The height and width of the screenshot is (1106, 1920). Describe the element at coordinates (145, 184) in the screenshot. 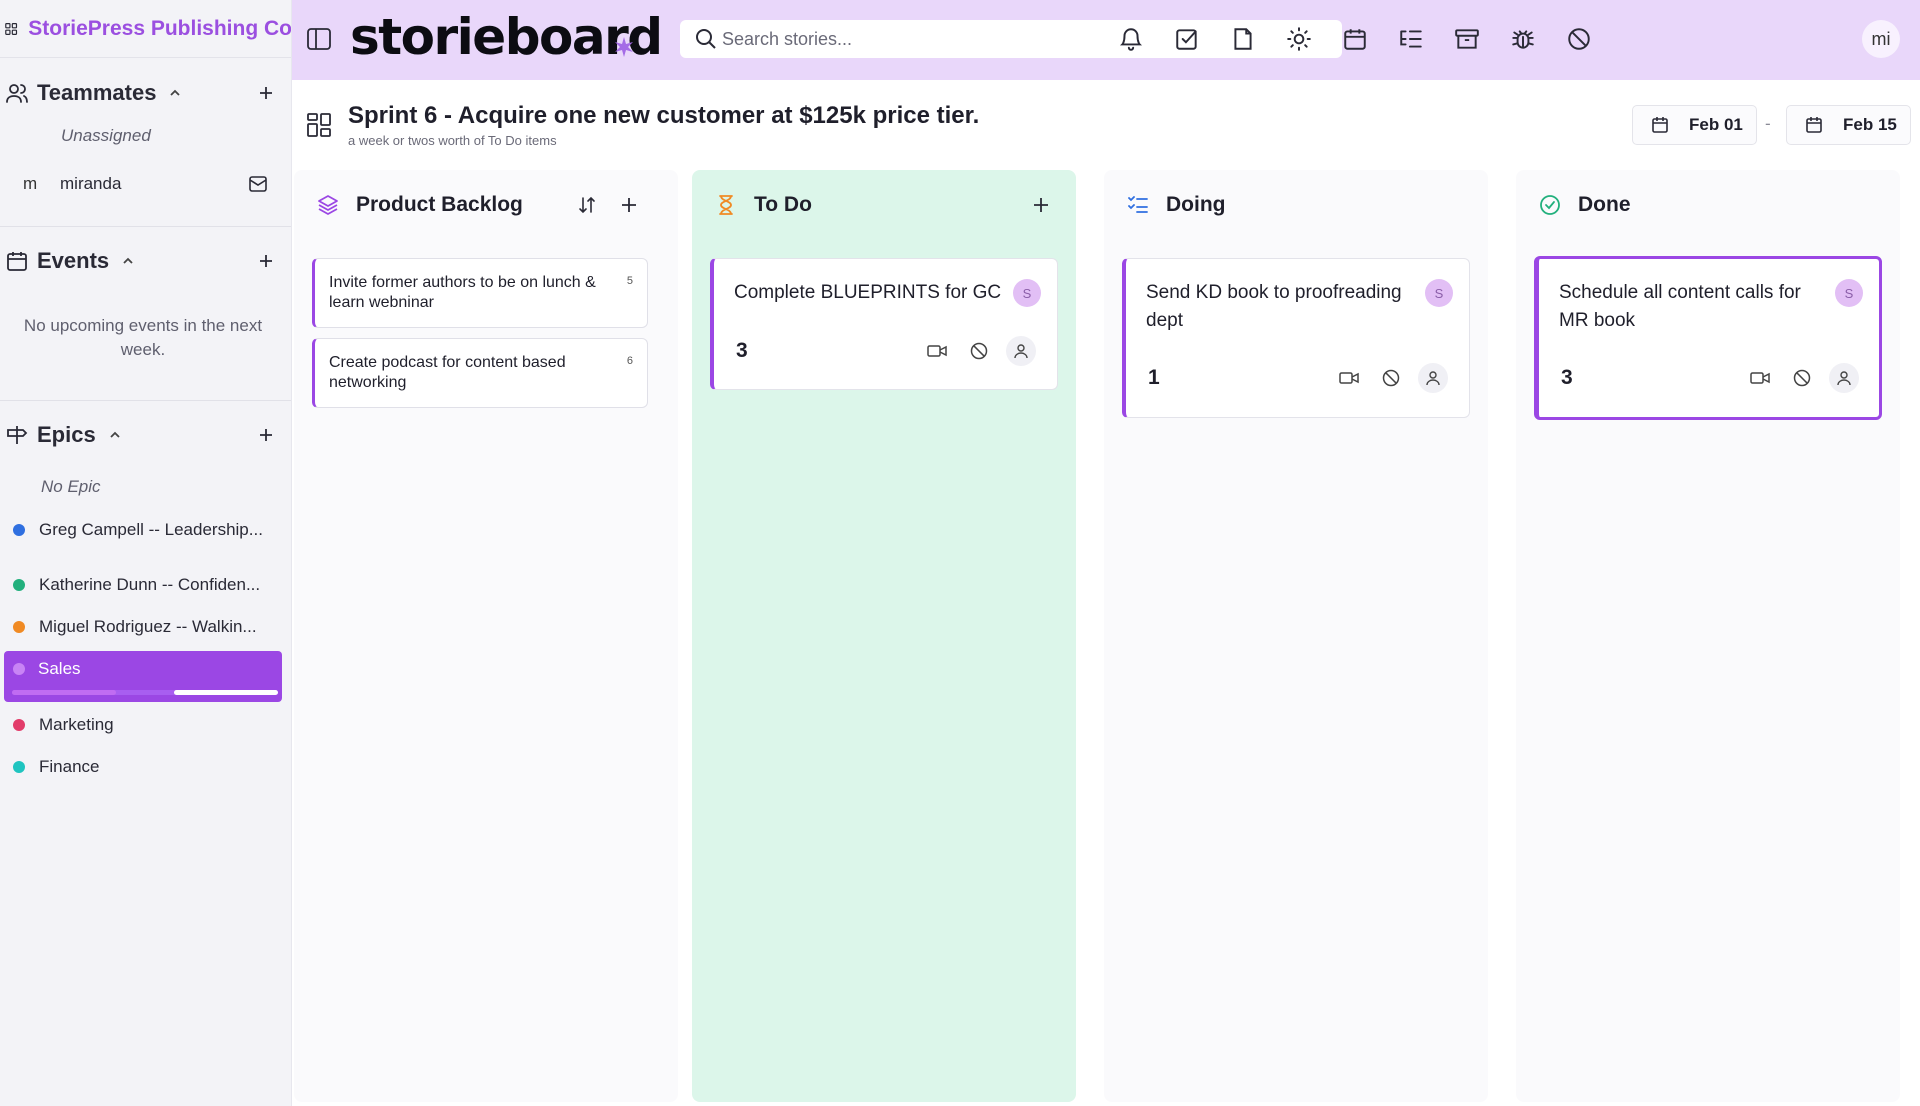

I see `teammate-item: m miranda` at that location.